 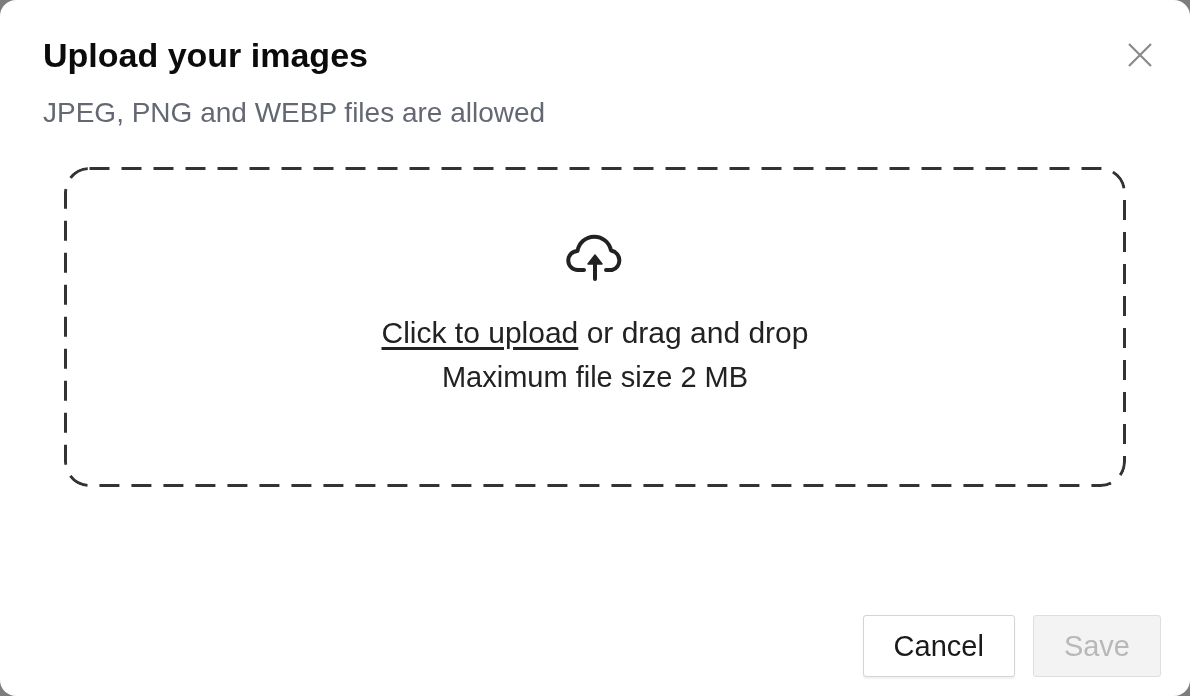 What do you see at coordinates (480, 332) in the screenshot?
I see `upload-link: Click to upload` at bounding box center [480, 332].